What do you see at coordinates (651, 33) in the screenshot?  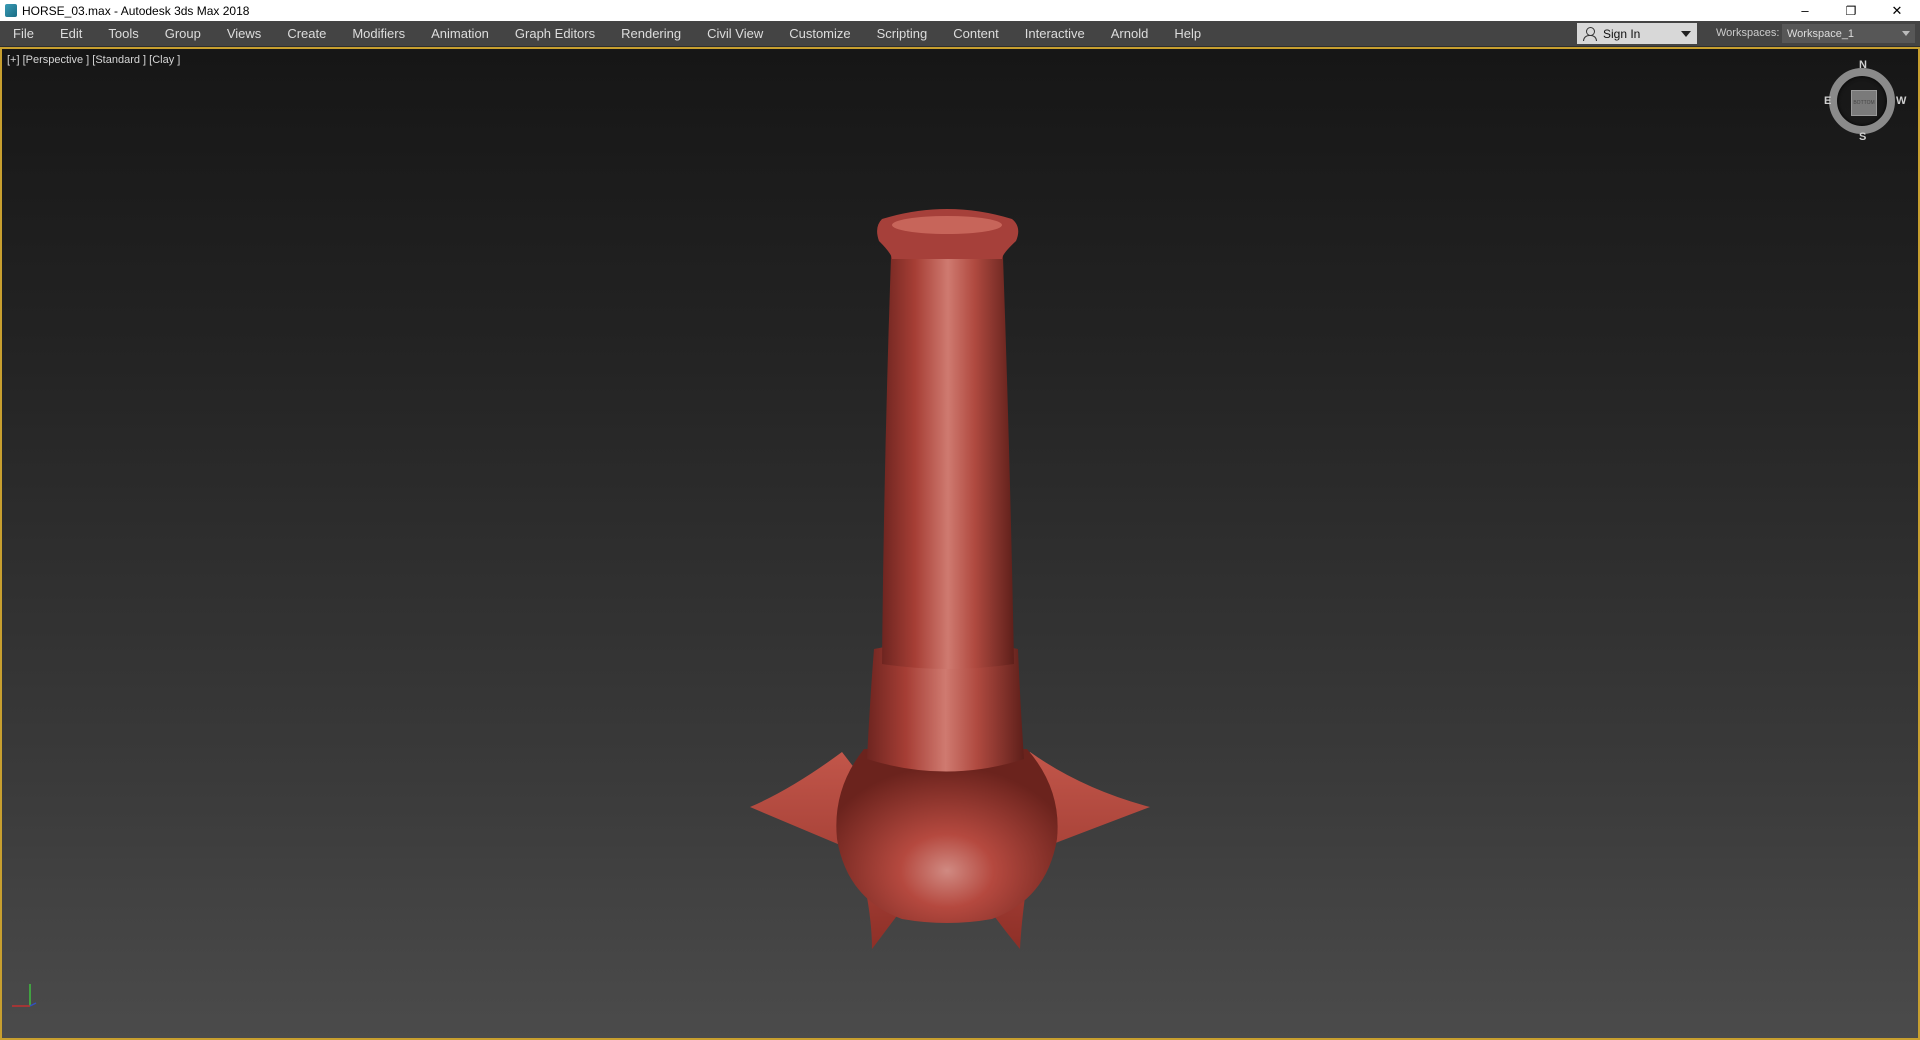 I see `menu-rendering: Rendering` at bounding box center [651, 33].